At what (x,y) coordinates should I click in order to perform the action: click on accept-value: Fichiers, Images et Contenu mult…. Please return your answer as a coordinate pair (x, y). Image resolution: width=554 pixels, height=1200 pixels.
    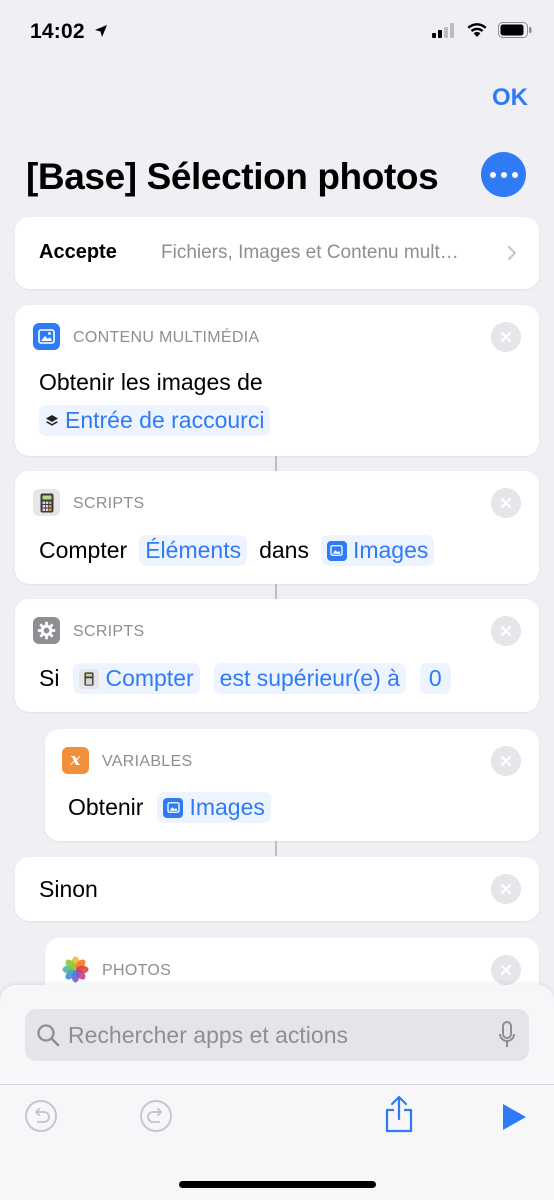
    Looking at the image, I should click on (310, 252).